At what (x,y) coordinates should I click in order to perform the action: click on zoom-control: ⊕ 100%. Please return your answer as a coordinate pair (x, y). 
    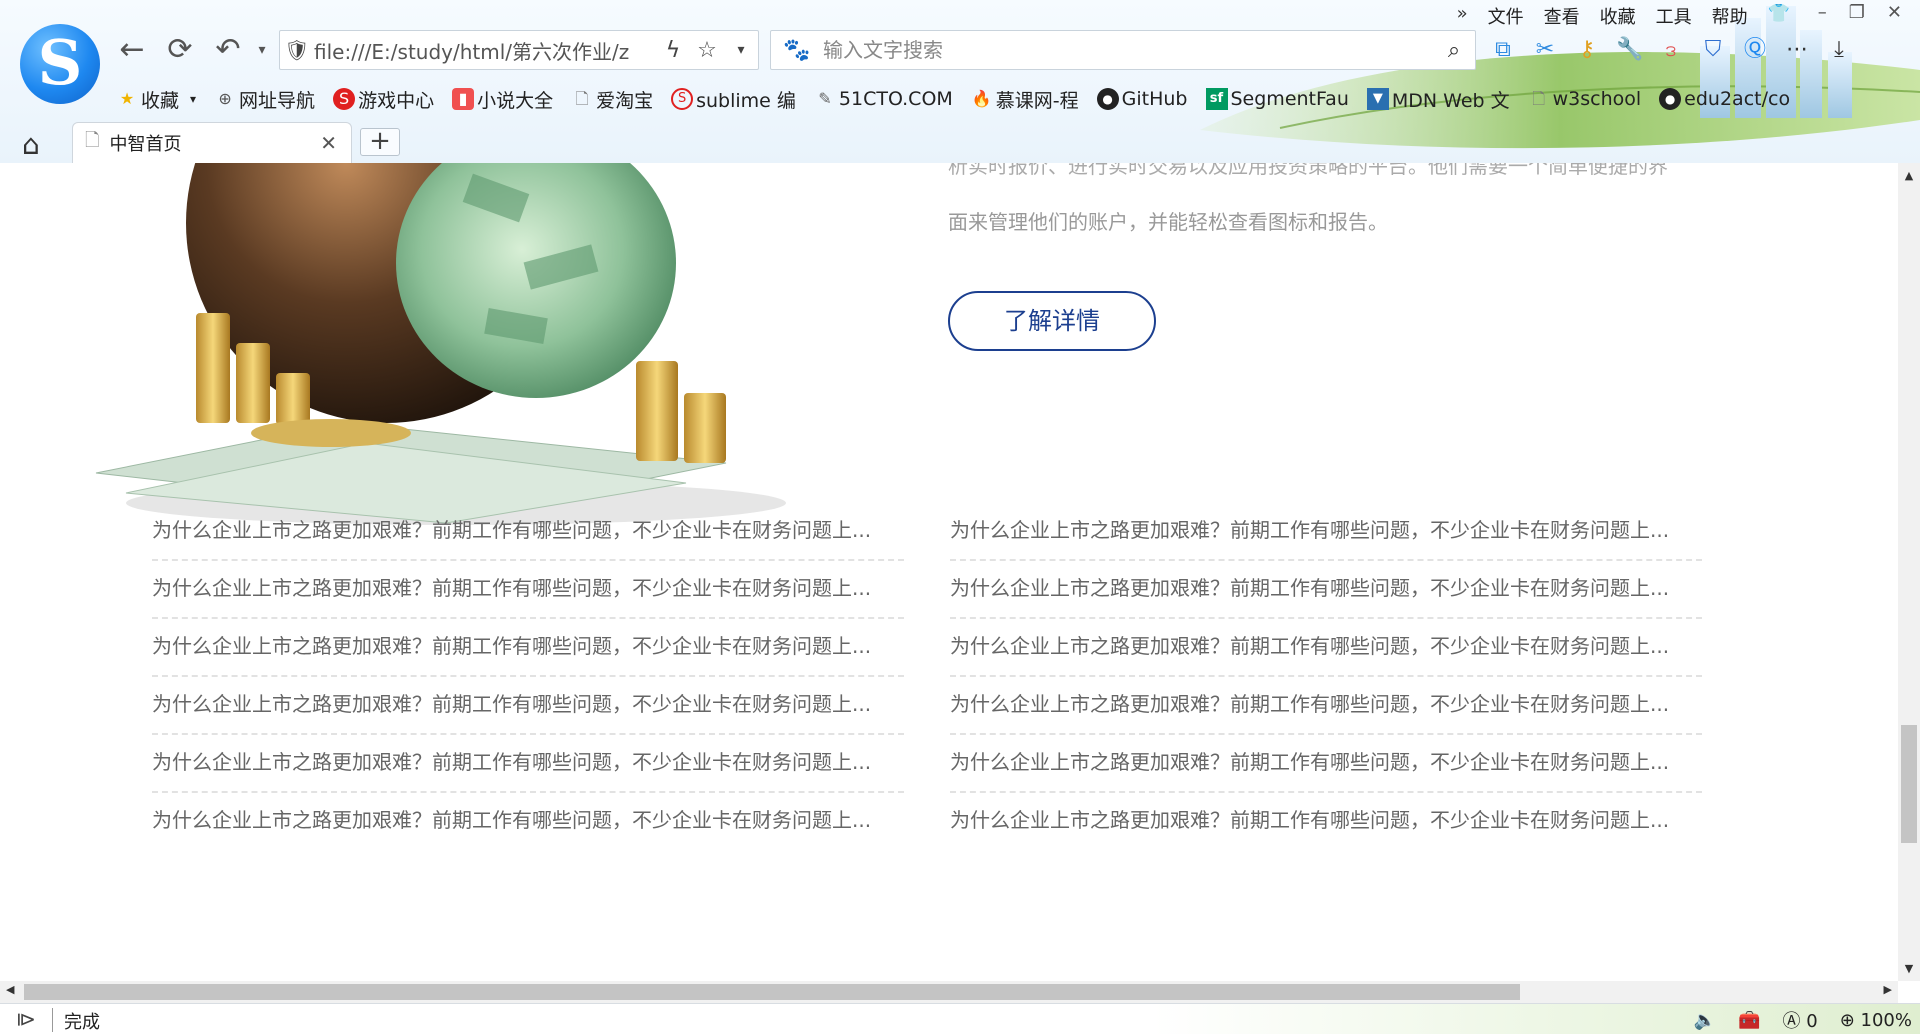
    Looking at the image, I should click on (1876, 1020).